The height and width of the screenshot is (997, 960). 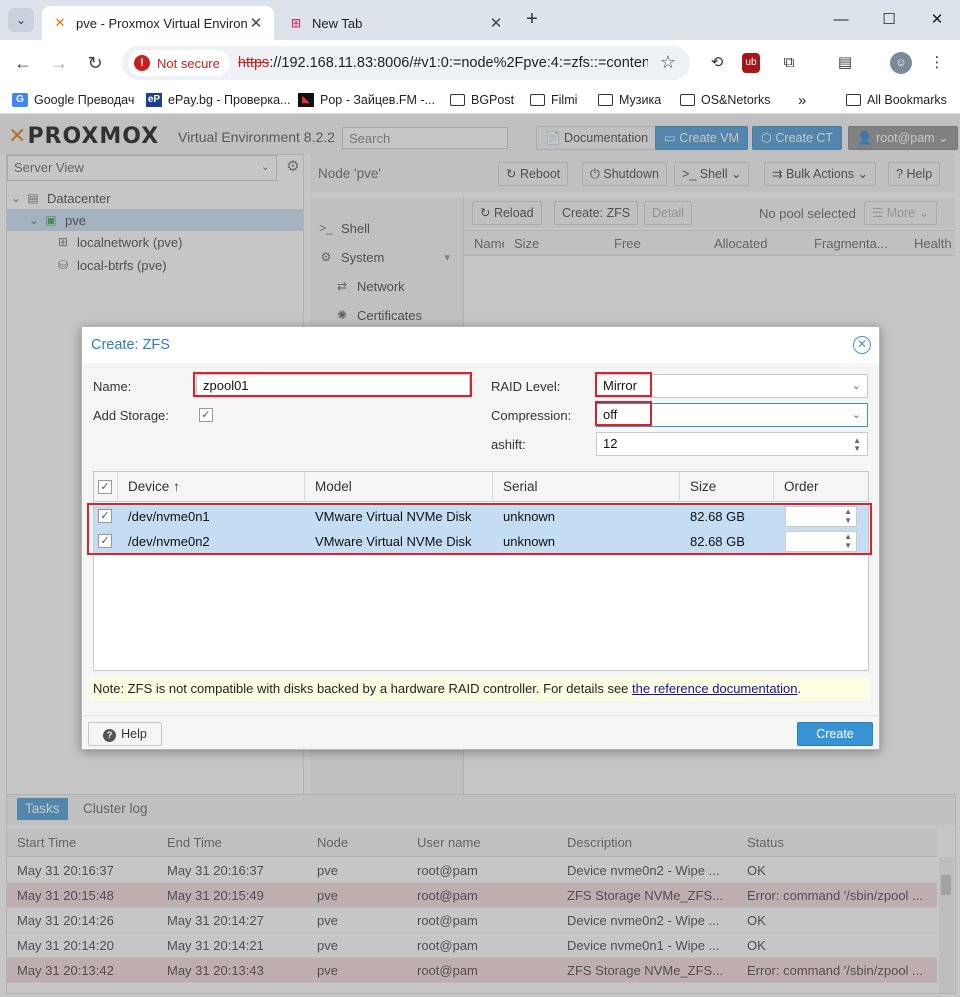 What do you see at coordinates (841, 20) in the screenshot?
I see `minimize-icon: —` at bounding box center [841, 20].